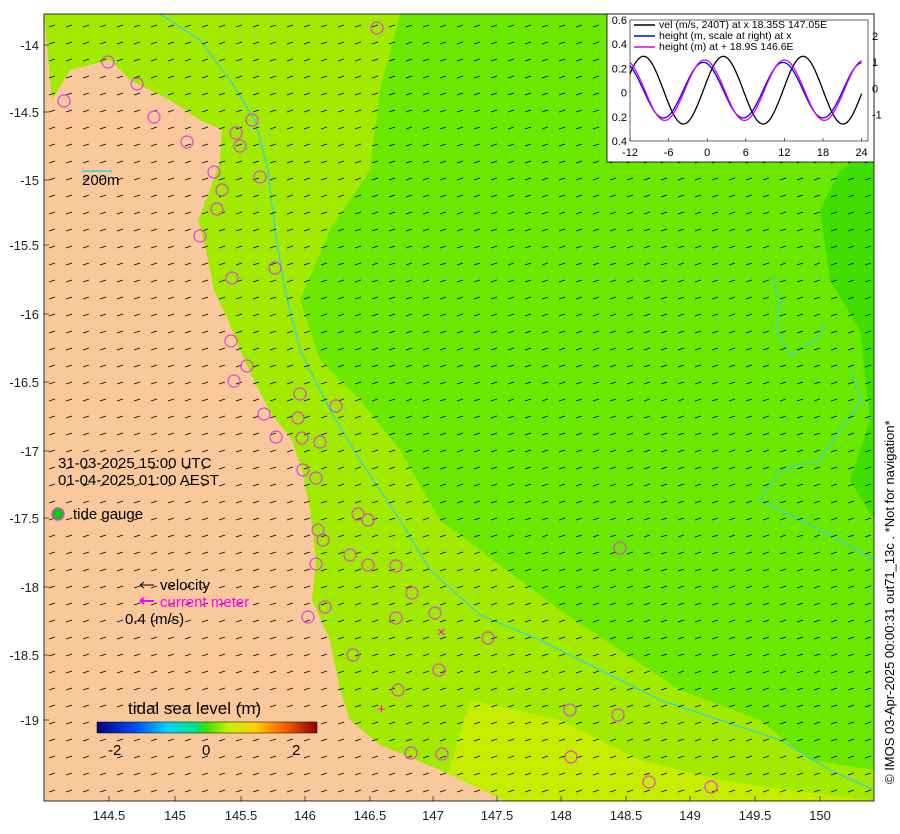 The image size is (900, 834). Describe the element at coordinates (823, 153) in the screenshot. I see `inset-x-tick-label: 18` at that location.